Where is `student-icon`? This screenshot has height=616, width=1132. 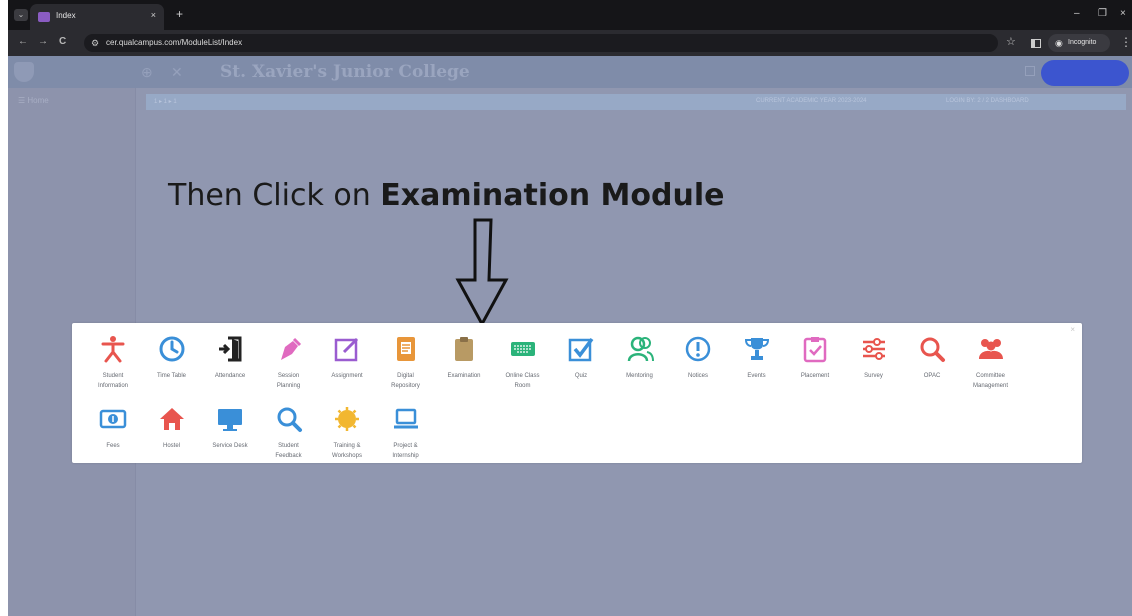
student-icon is located at coordinates (113, 349).